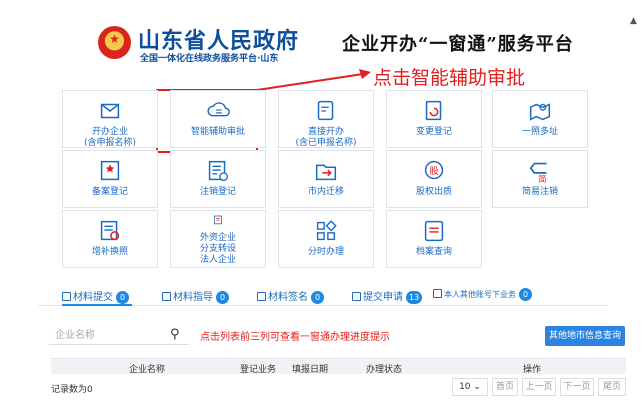  What do you see at coordinates (193, 297) in the screenshot?
I see `tab-label: 材料指导` at bounding box center [193, 297].